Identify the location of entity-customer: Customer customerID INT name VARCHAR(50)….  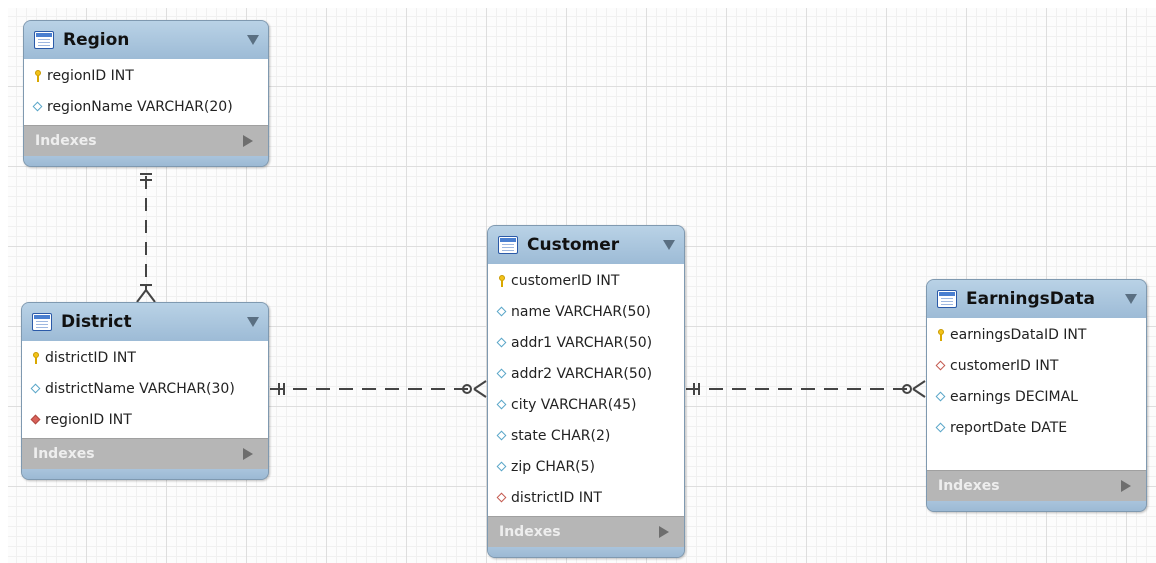
(586, 391).